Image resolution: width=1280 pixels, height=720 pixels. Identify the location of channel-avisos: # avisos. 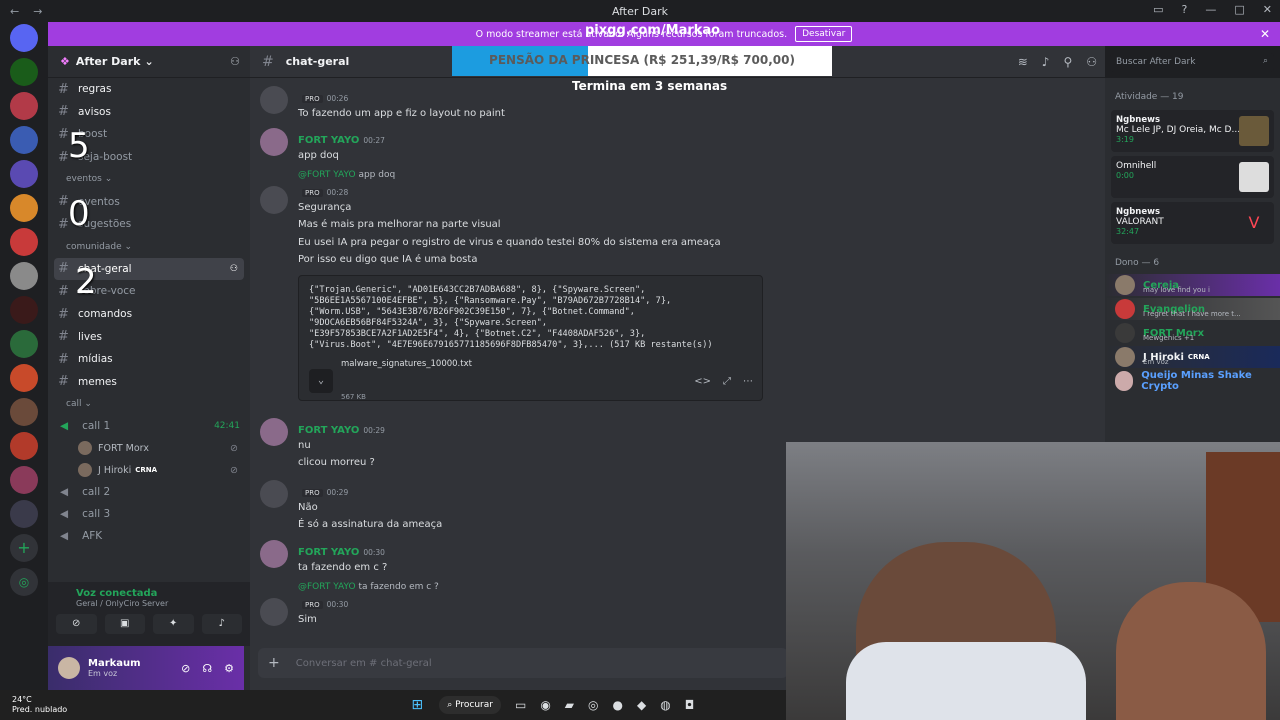
(149, 112).